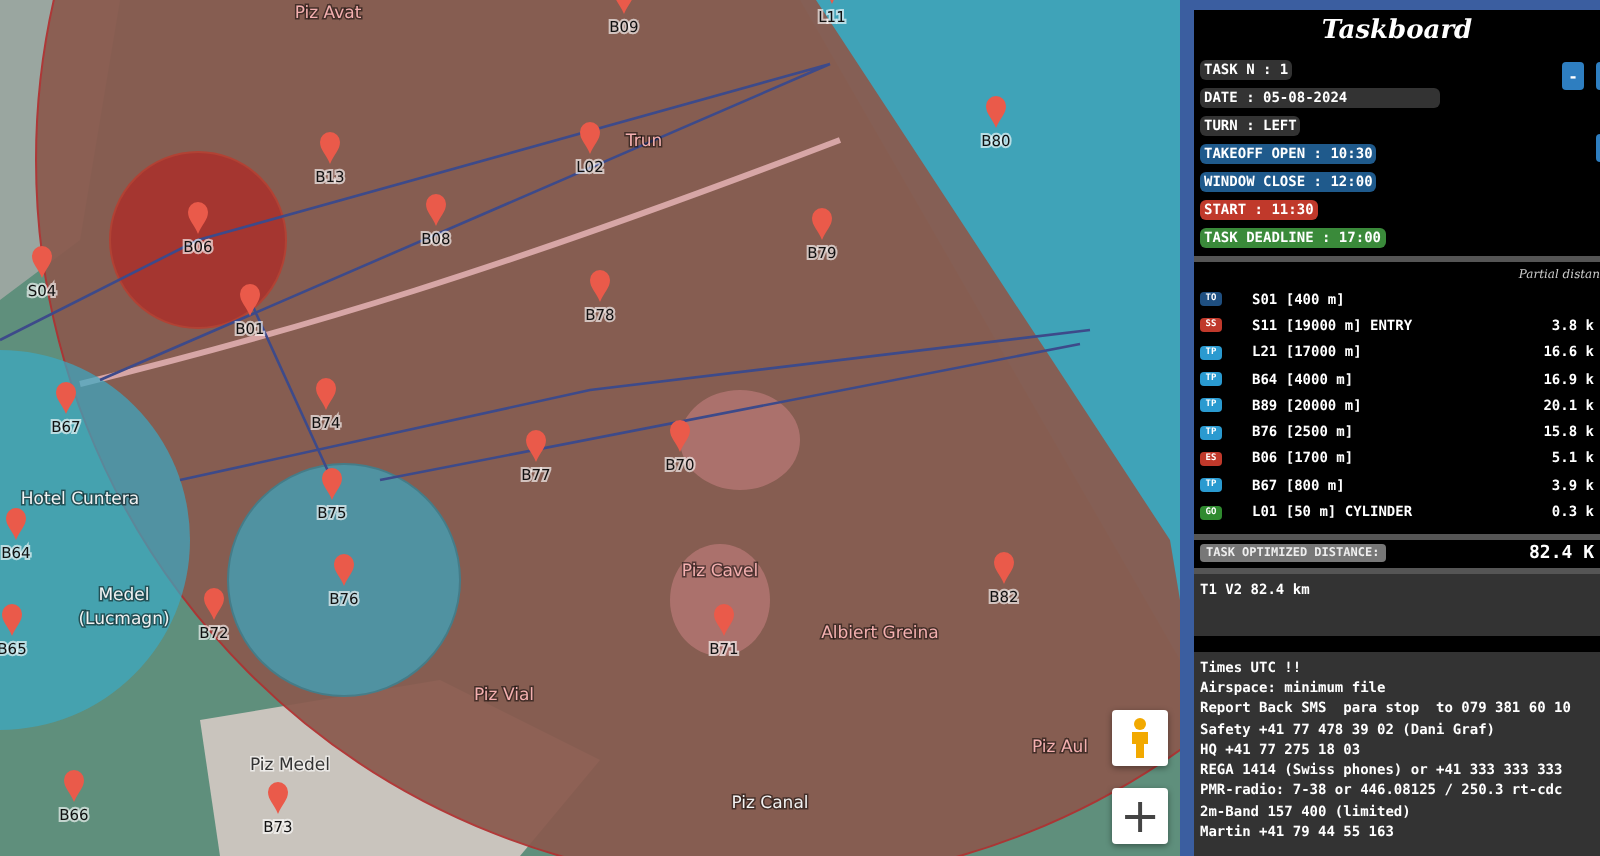  What do you see at coordinates (290, 766) in the screenshot?
I see `place-name: Piz Medel` at bounding box center [290, 766].